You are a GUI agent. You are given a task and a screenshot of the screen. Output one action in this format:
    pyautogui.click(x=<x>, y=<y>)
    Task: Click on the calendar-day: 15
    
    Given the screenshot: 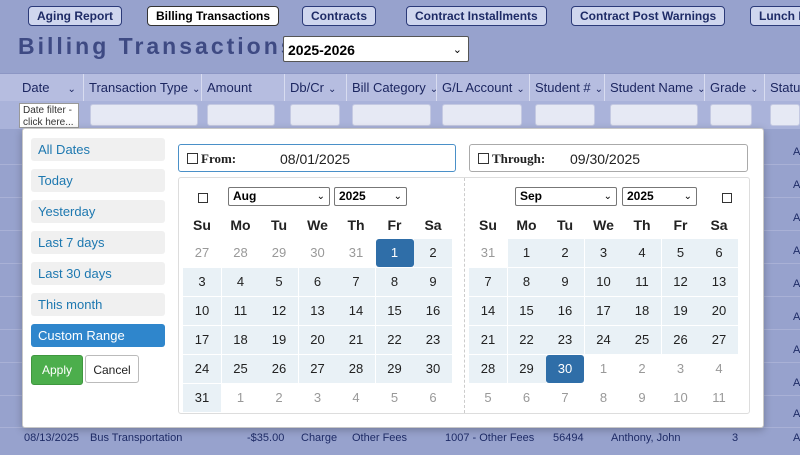 What is the action you would take?
    pyautogui.click(x=526, y=311)
    